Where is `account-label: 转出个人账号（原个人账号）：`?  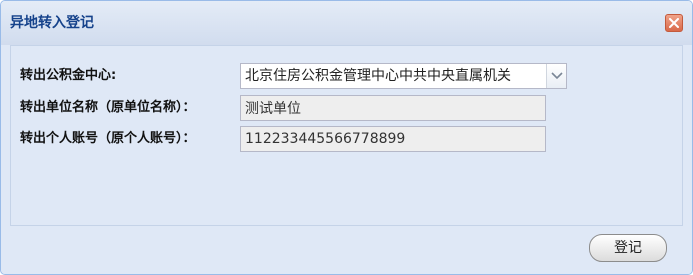
account-label: 转出个人账号（原个人账号）： is located at coordinates (108, 138).